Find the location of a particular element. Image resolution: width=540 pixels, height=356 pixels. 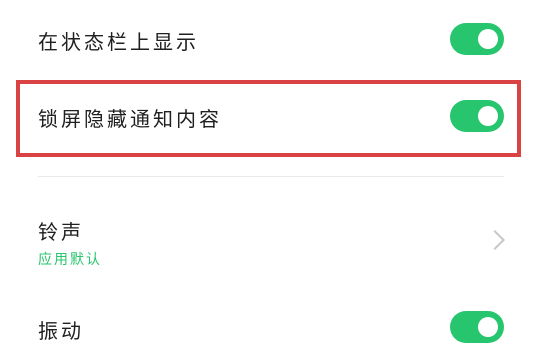

ringtone-value: 应用默认 is located at coordinates (70, 260).